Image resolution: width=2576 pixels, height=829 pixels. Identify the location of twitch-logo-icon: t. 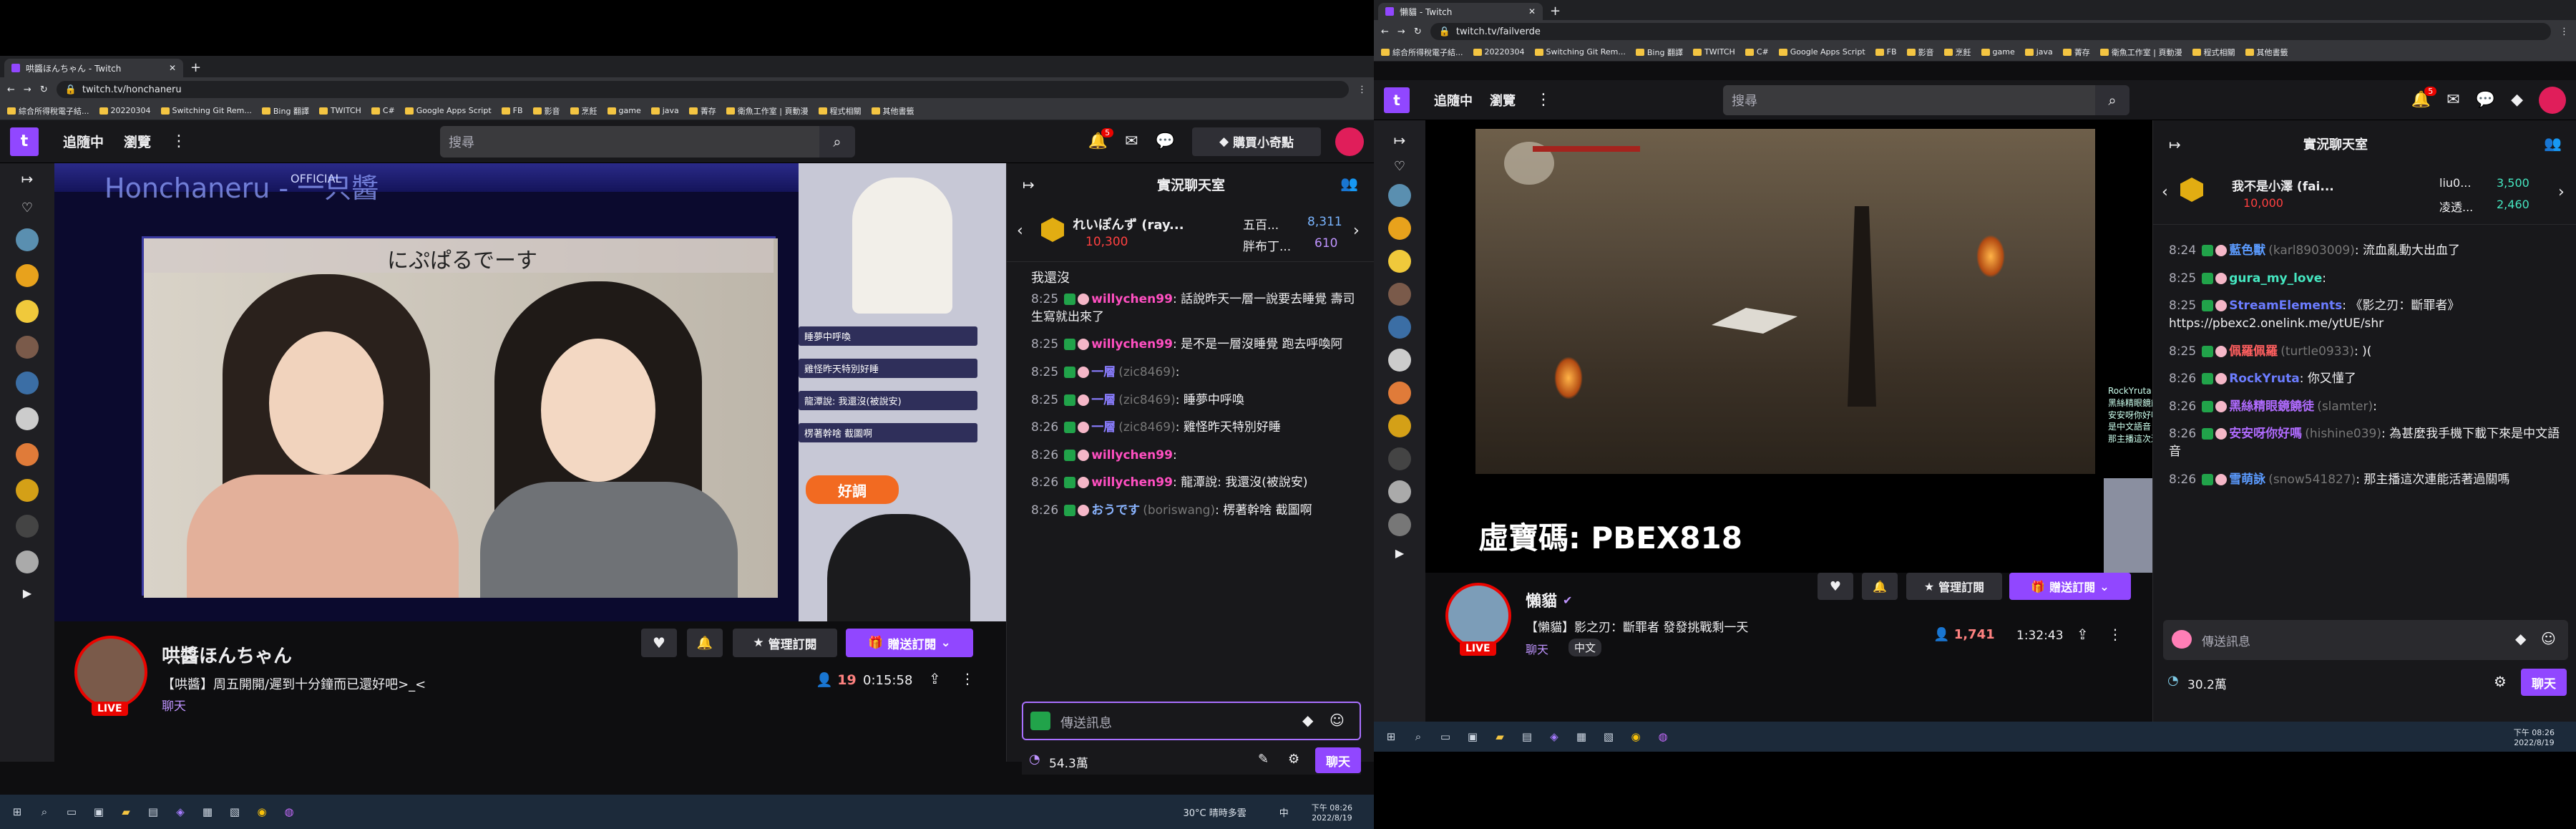
(24, 141).